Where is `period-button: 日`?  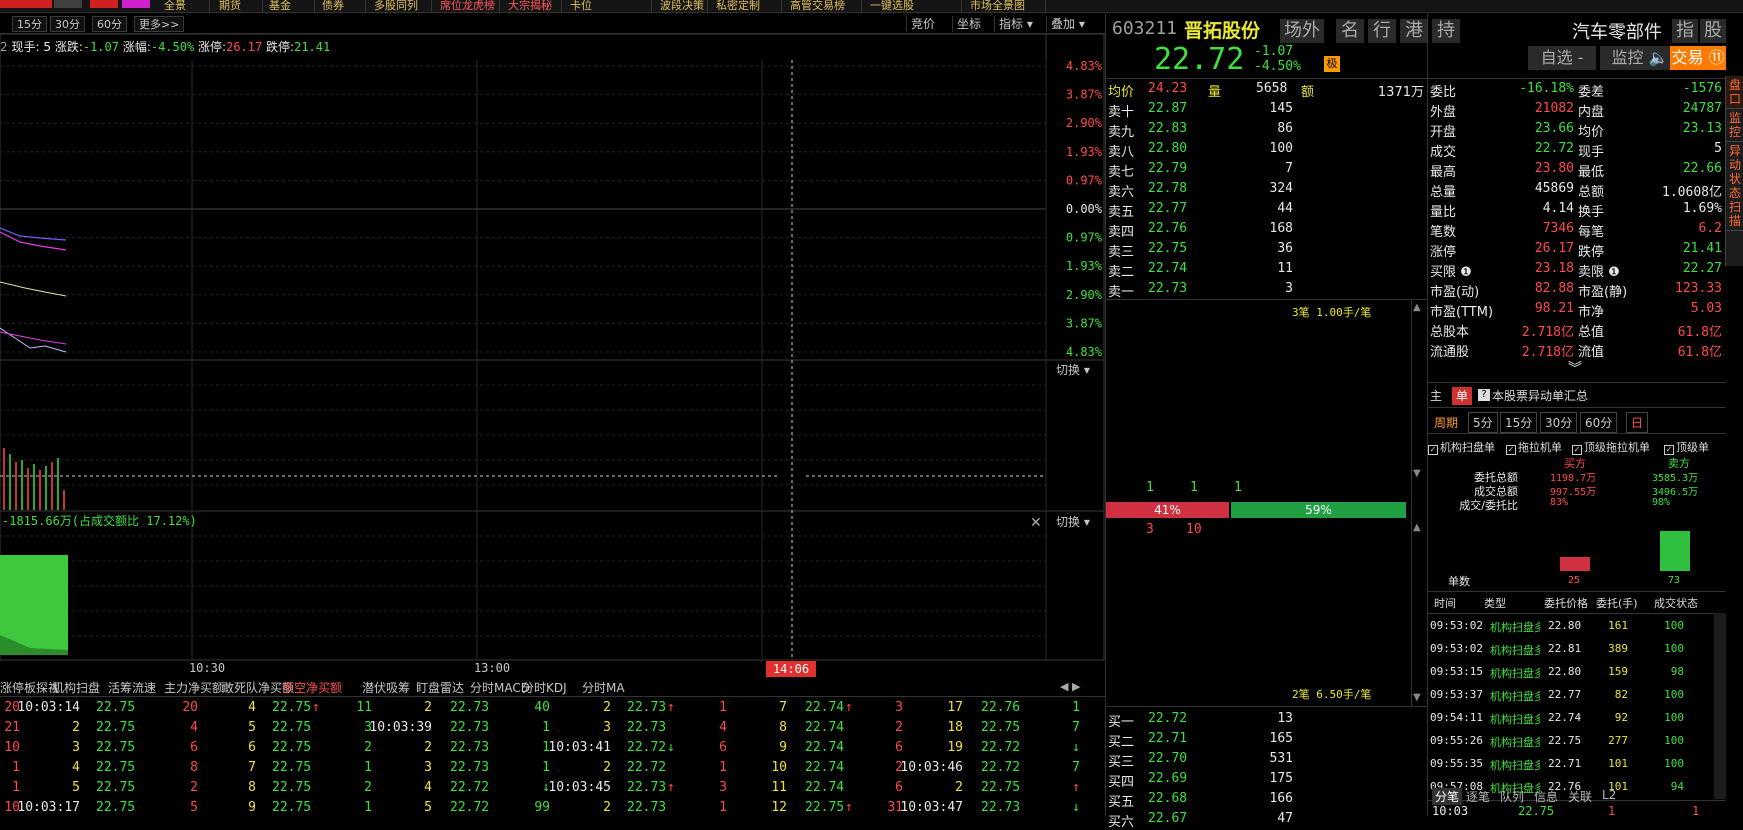
period-button: 日 is located at coordinates (1637, 422).